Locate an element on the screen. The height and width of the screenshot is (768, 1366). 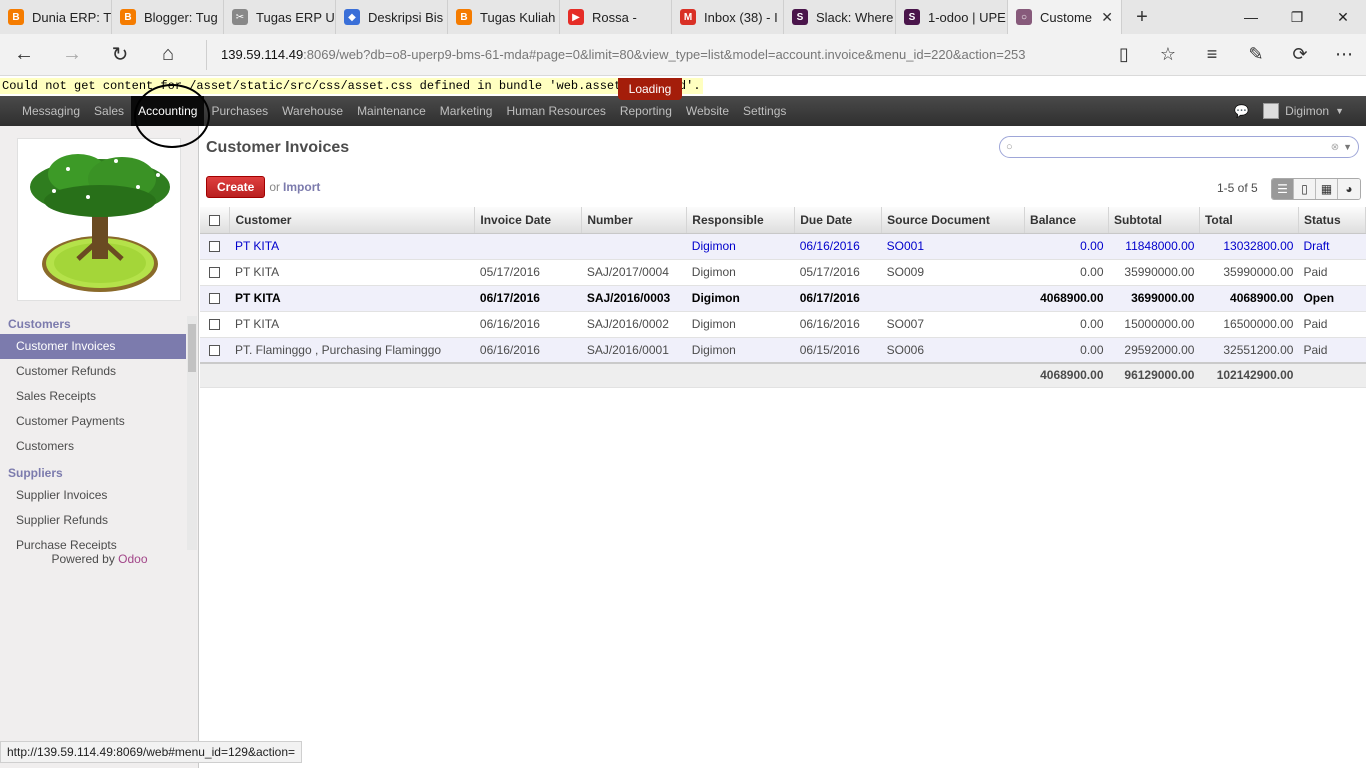
home-icon: ⌂ is located at coordinates (168, 55).